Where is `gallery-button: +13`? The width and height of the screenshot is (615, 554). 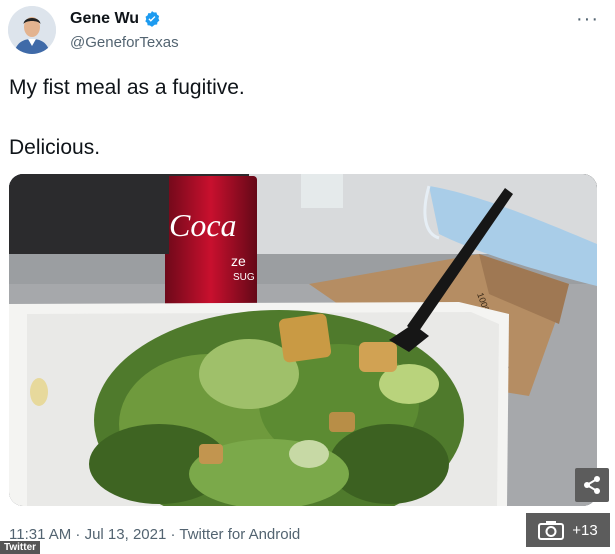
gallery-button: +13 is located at coordinates (568, 530).